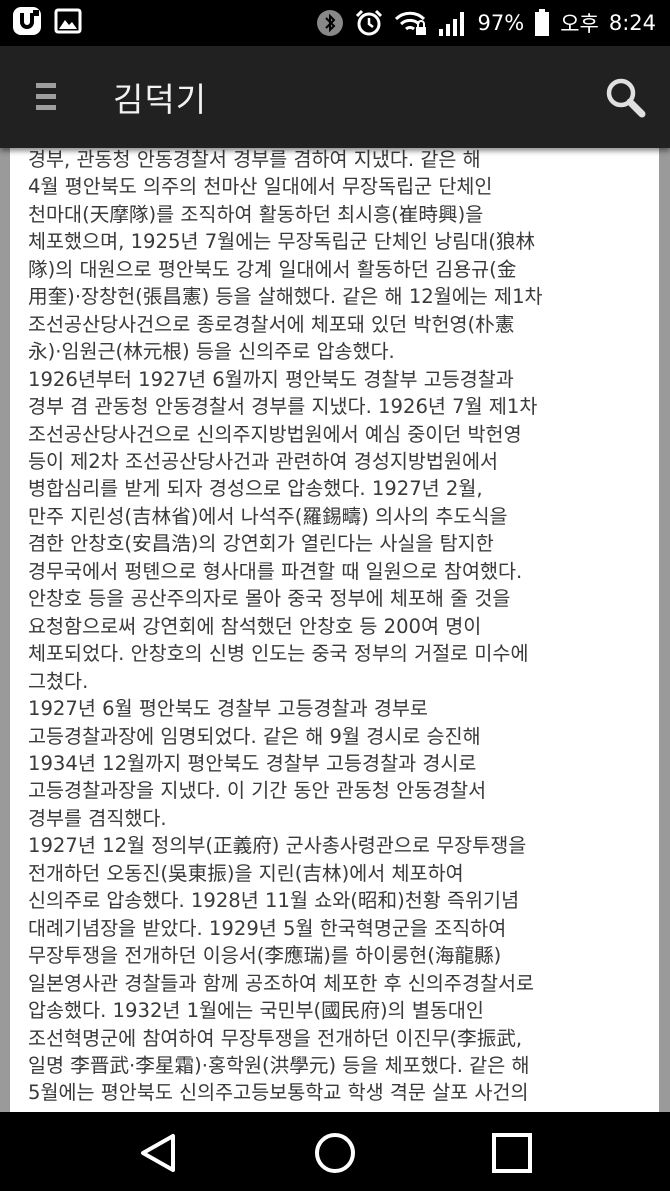  Describe the element at coordinates (278, 654) in the screenshot. I see `article-line: 체포되었다. 안창호의 신병 인도는 중국 정부의 거절로 미수에` at that location.